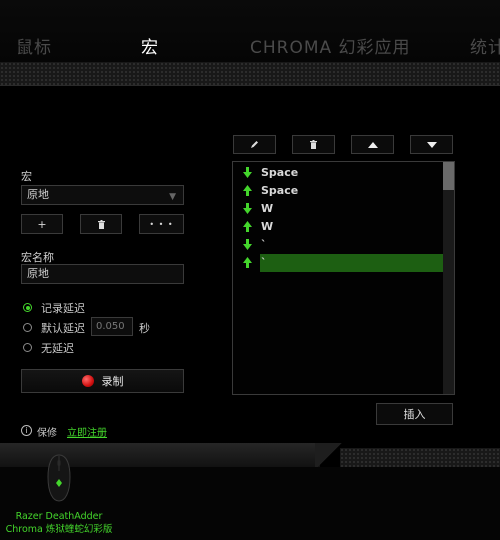  Describe the element at coordinates (351, 263) in the screenshot. I see `selection-highlight` at that location.